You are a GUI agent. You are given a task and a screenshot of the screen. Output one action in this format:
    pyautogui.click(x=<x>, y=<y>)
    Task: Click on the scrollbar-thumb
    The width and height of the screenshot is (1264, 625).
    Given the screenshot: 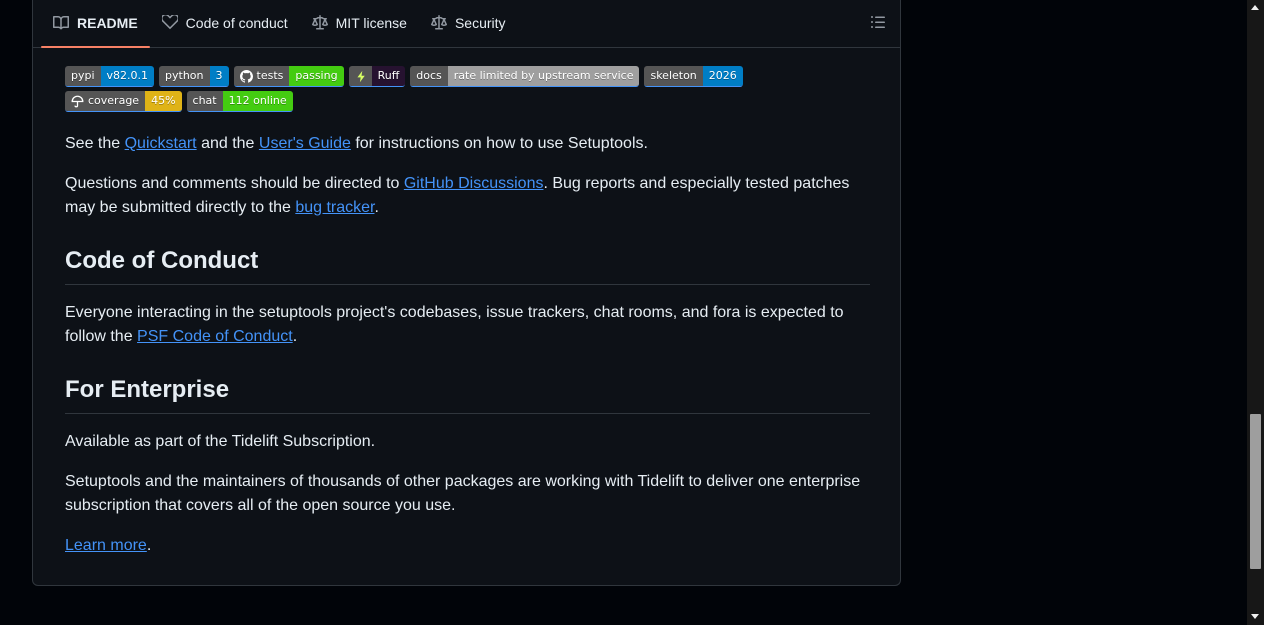 What is the action you would take?
    pyautogui.click(x=1255, y=491)
    